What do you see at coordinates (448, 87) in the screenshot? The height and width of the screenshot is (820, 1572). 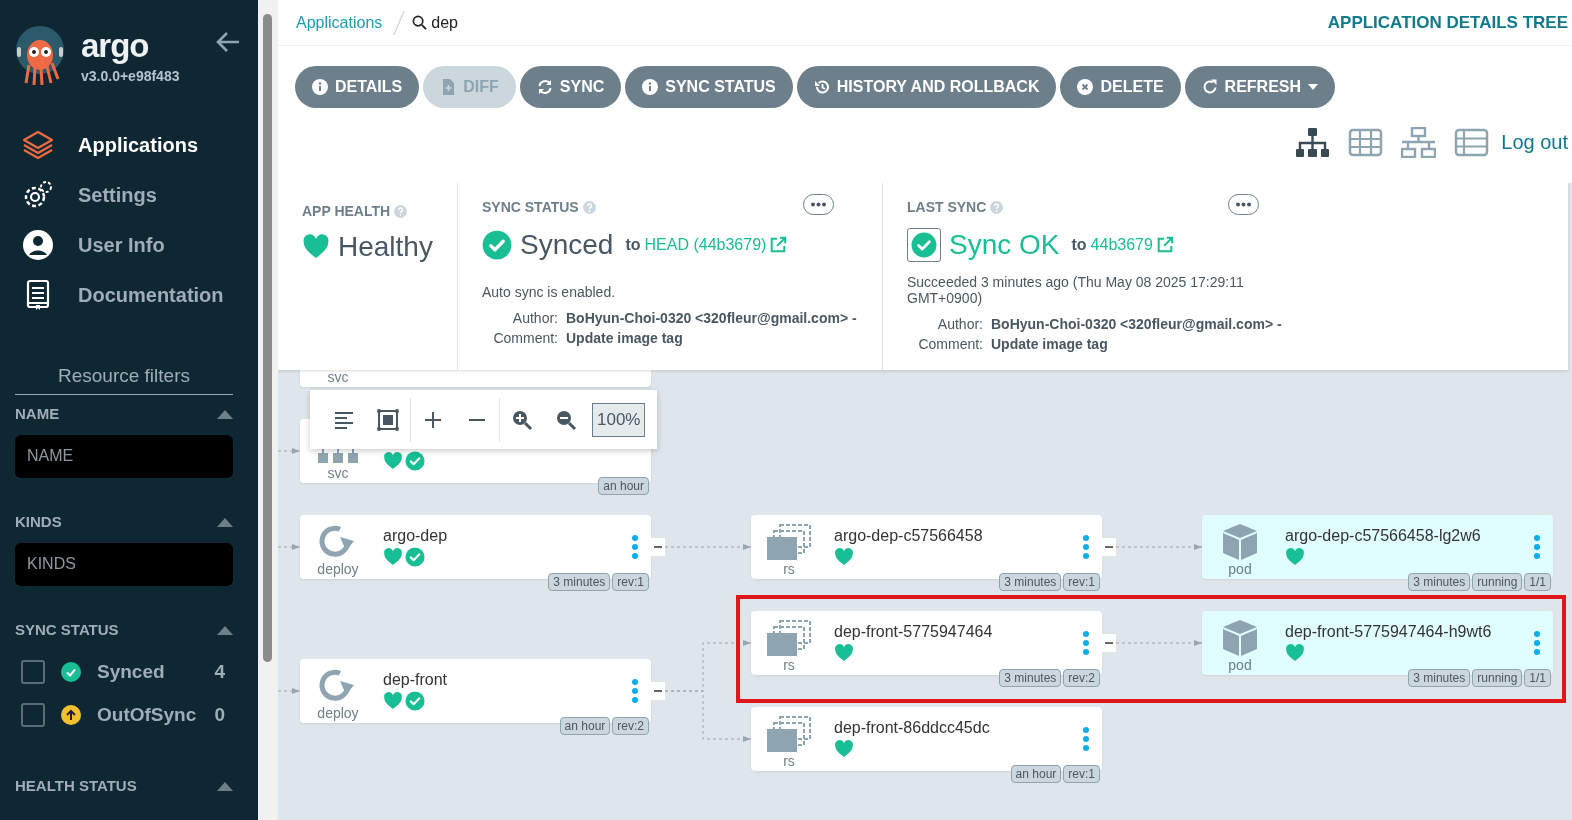 I see `file-plus-icon` at bounding box center [448, 87].